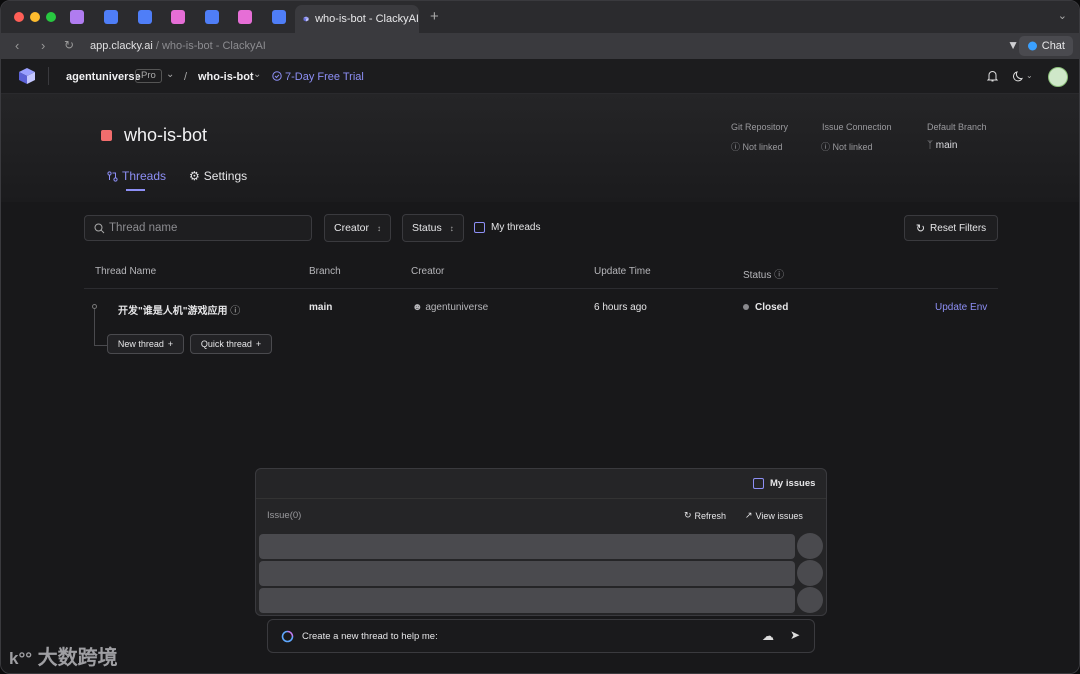 Image resolution: width=1080 pixels, height=674 pixels. What do you see at coordinates (352, 228) in the screenshot?
I see `creator-select-label: Creator` at bounding box center [352, 228].